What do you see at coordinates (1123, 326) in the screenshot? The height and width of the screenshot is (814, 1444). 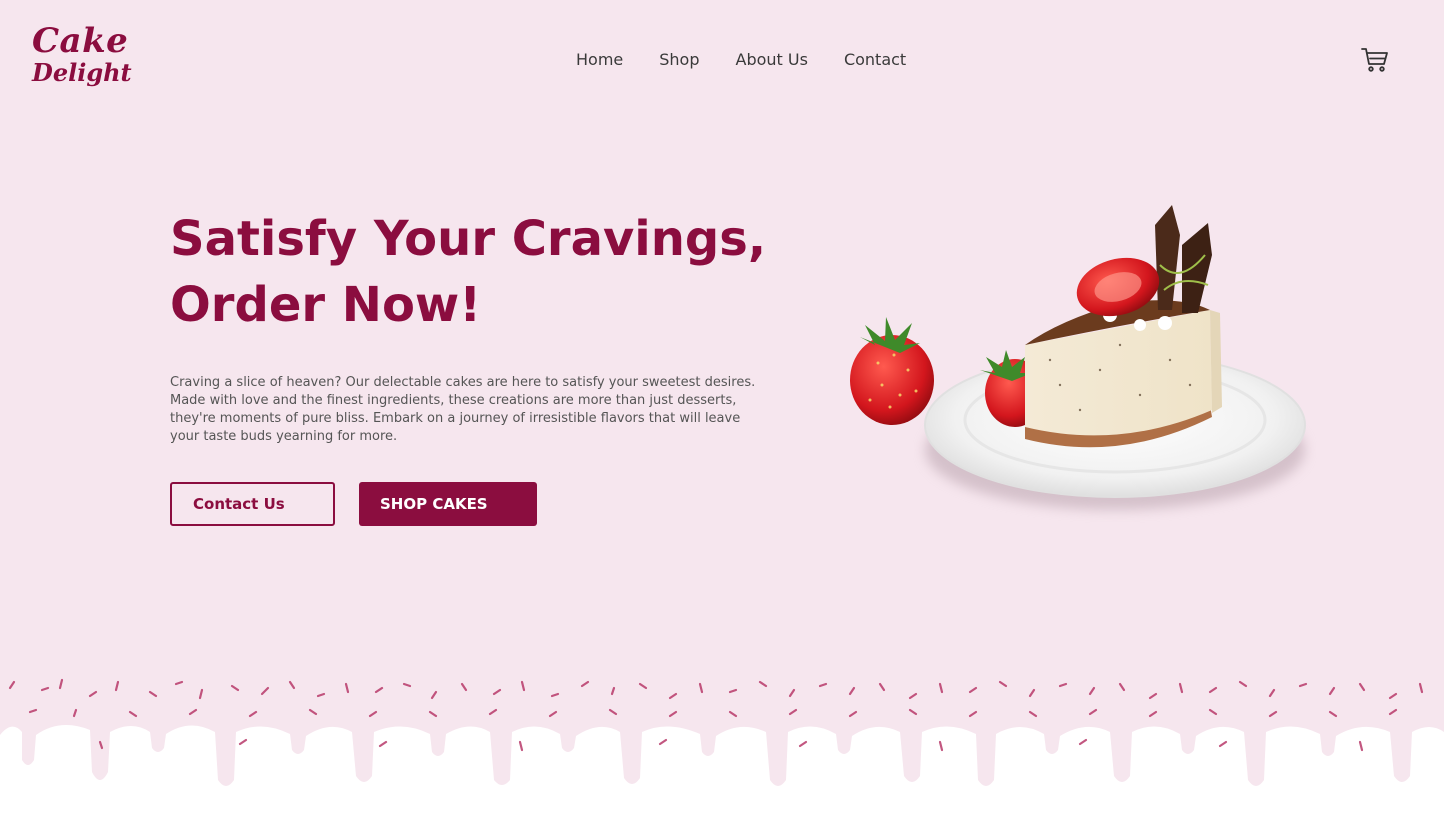 I see `cheesecake-slice` at bounding box center [1123, 326].